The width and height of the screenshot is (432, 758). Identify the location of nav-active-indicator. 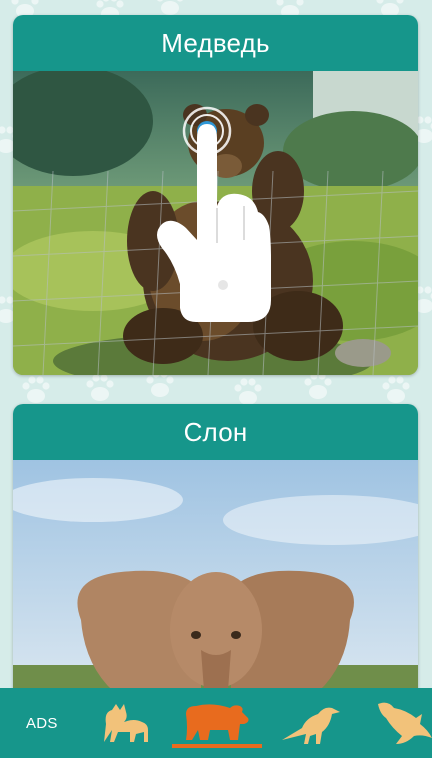
(217, 746).